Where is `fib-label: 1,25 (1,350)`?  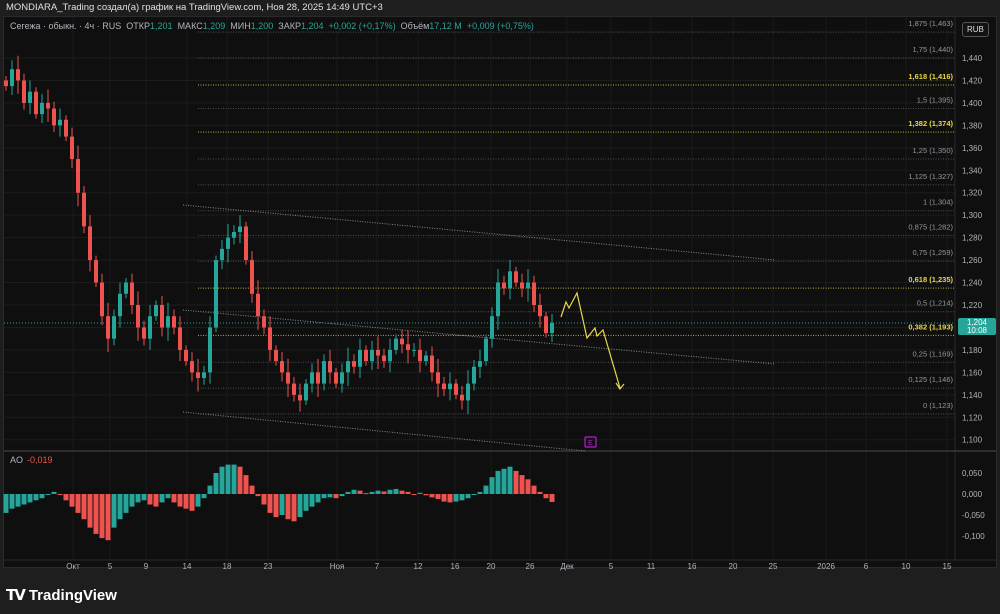
fib-label: 1,25 (1,350) is located at coordinates (933, 150).